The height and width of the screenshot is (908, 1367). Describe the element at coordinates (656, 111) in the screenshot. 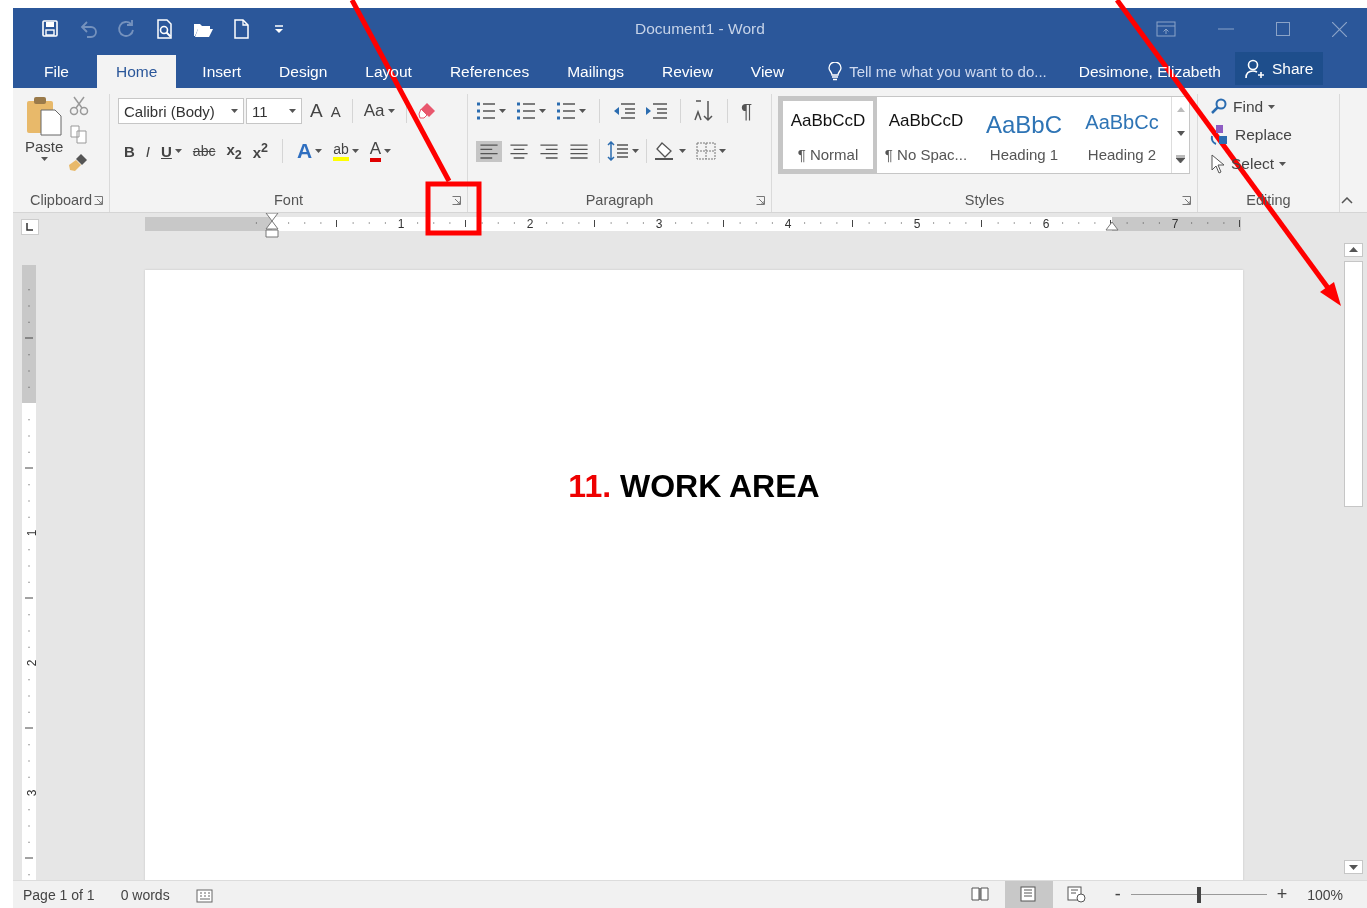

I see `increase-indent-icon` at that location.